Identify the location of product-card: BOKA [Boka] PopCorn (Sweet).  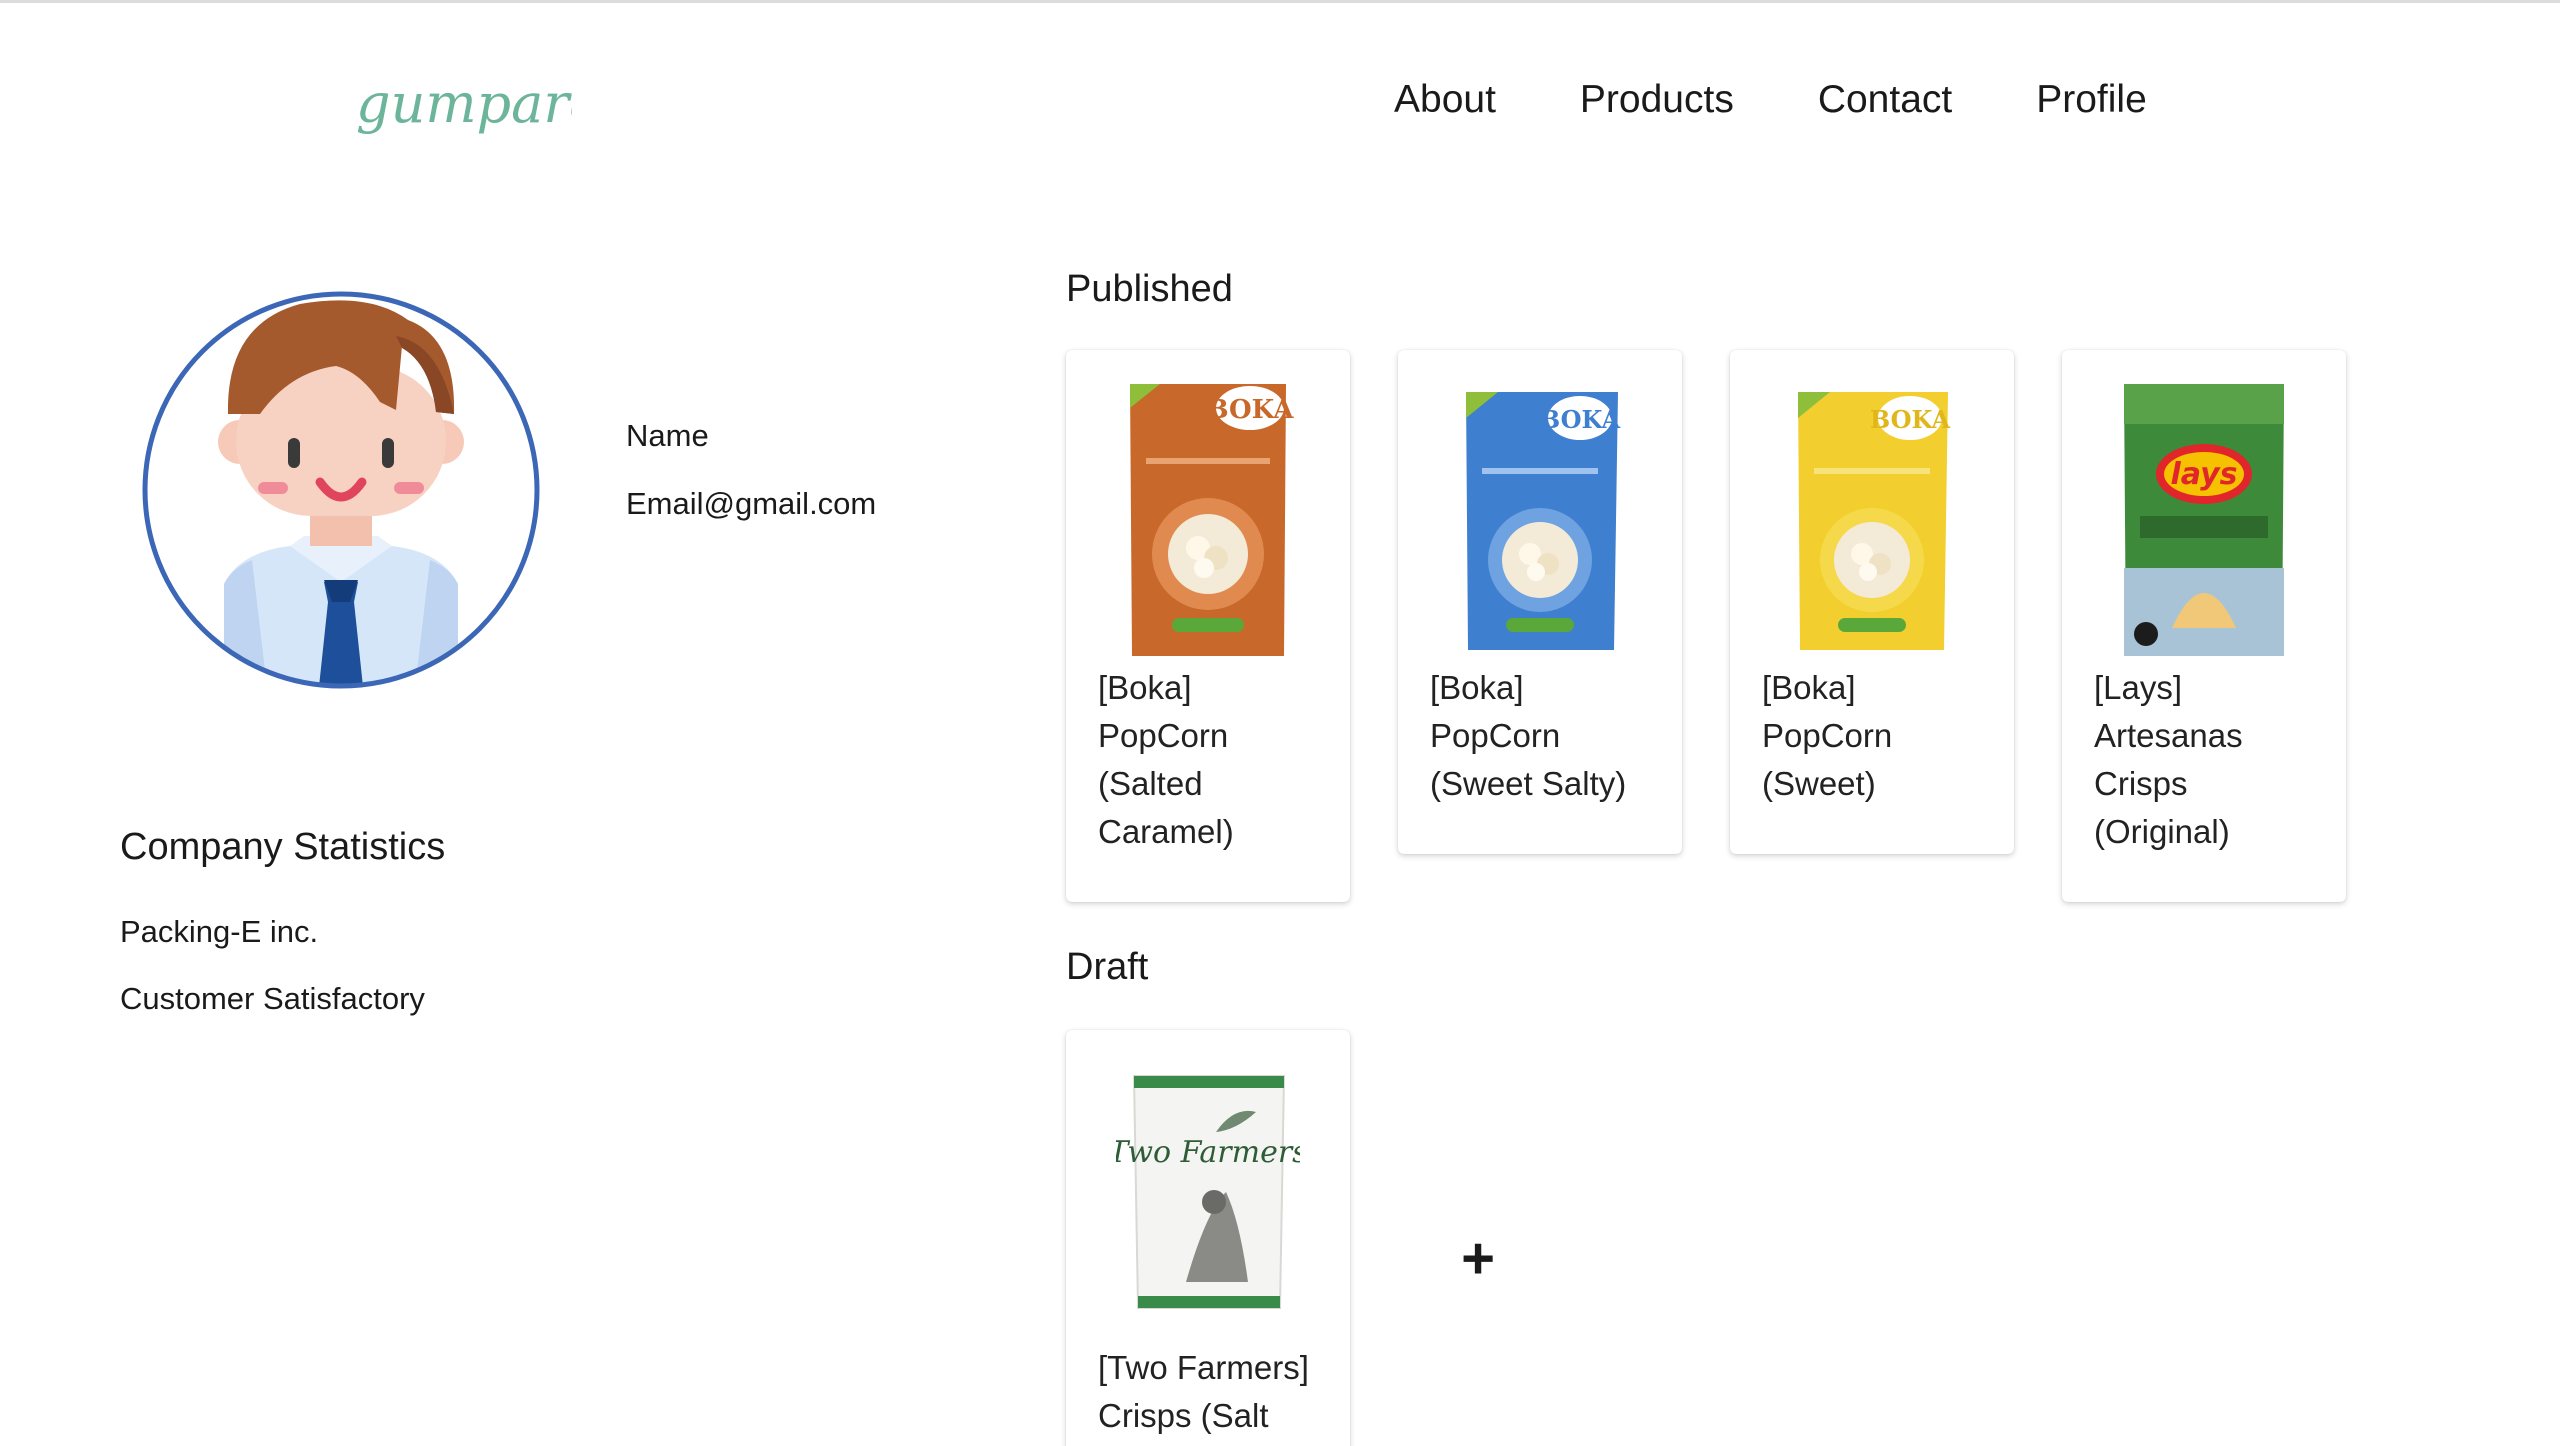
(1872, 602).